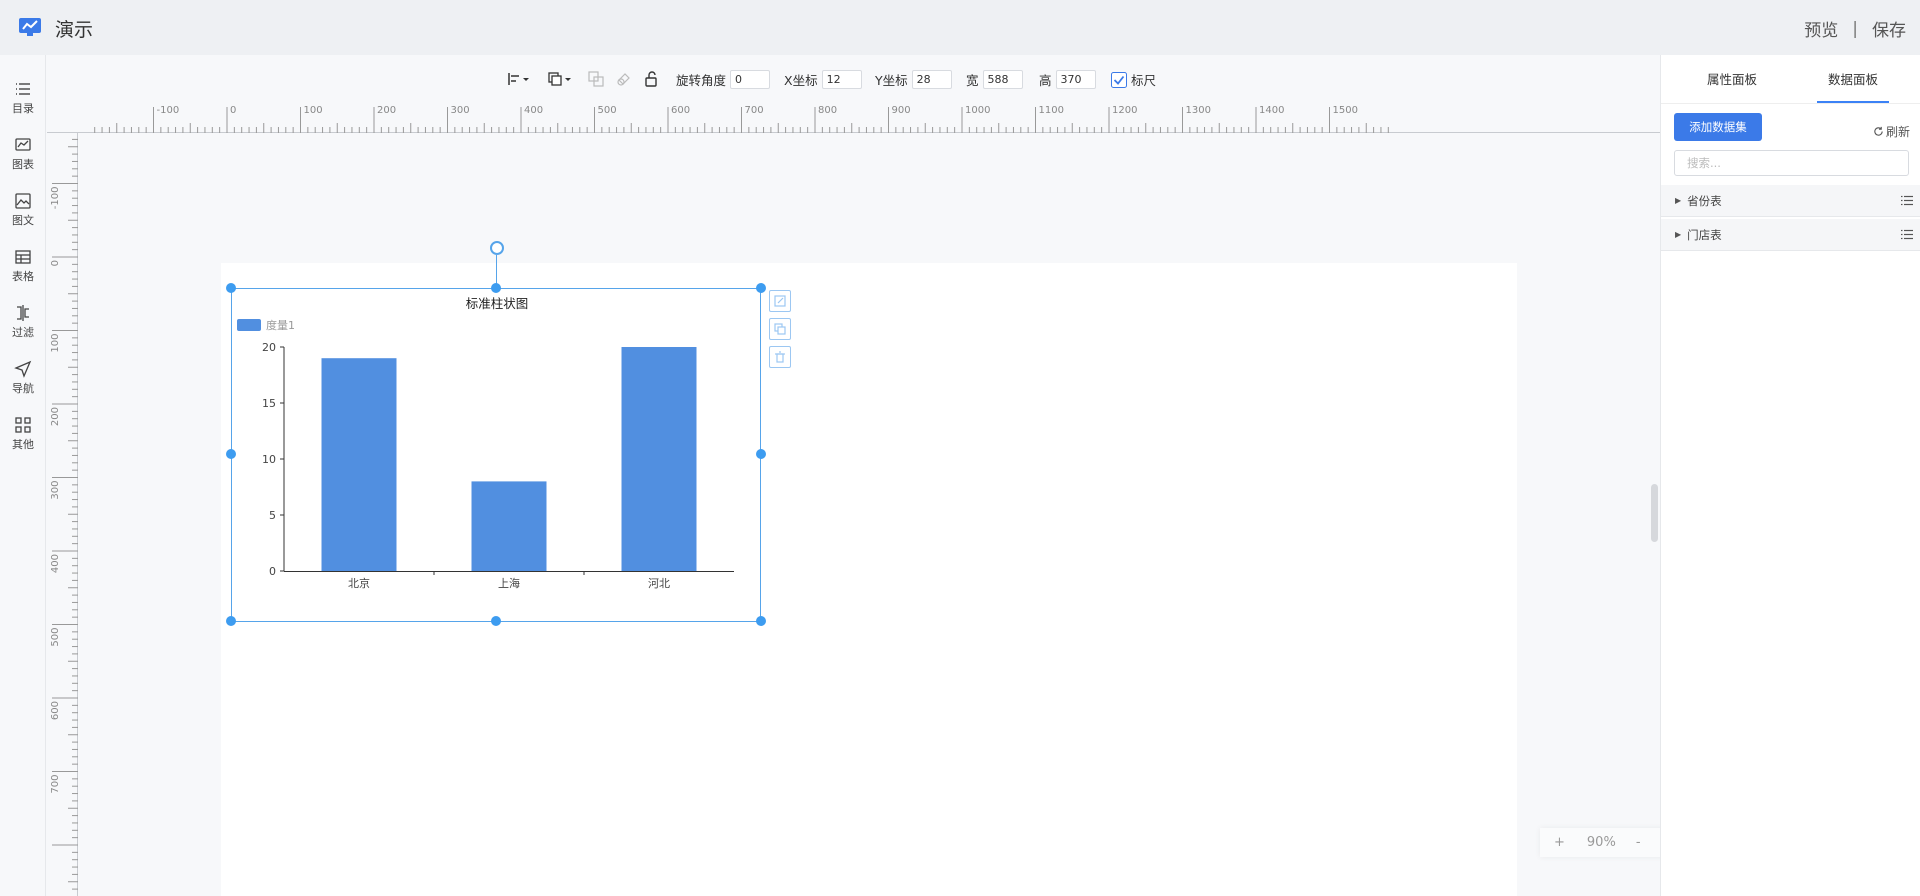  I want to click on app-title: 演示, so click(74, 30).